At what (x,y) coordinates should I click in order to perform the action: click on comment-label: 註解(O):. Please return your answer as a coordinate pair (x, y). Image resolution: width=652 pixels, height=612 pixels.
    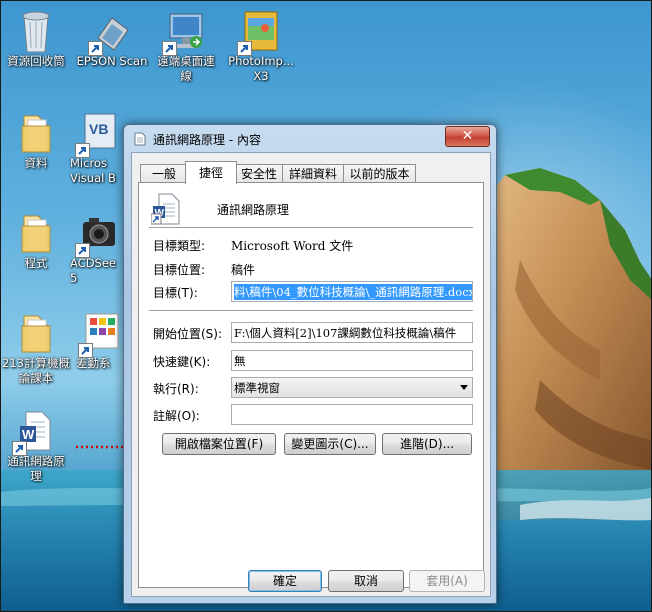
    Looking at the image, I should click on (176, 416).